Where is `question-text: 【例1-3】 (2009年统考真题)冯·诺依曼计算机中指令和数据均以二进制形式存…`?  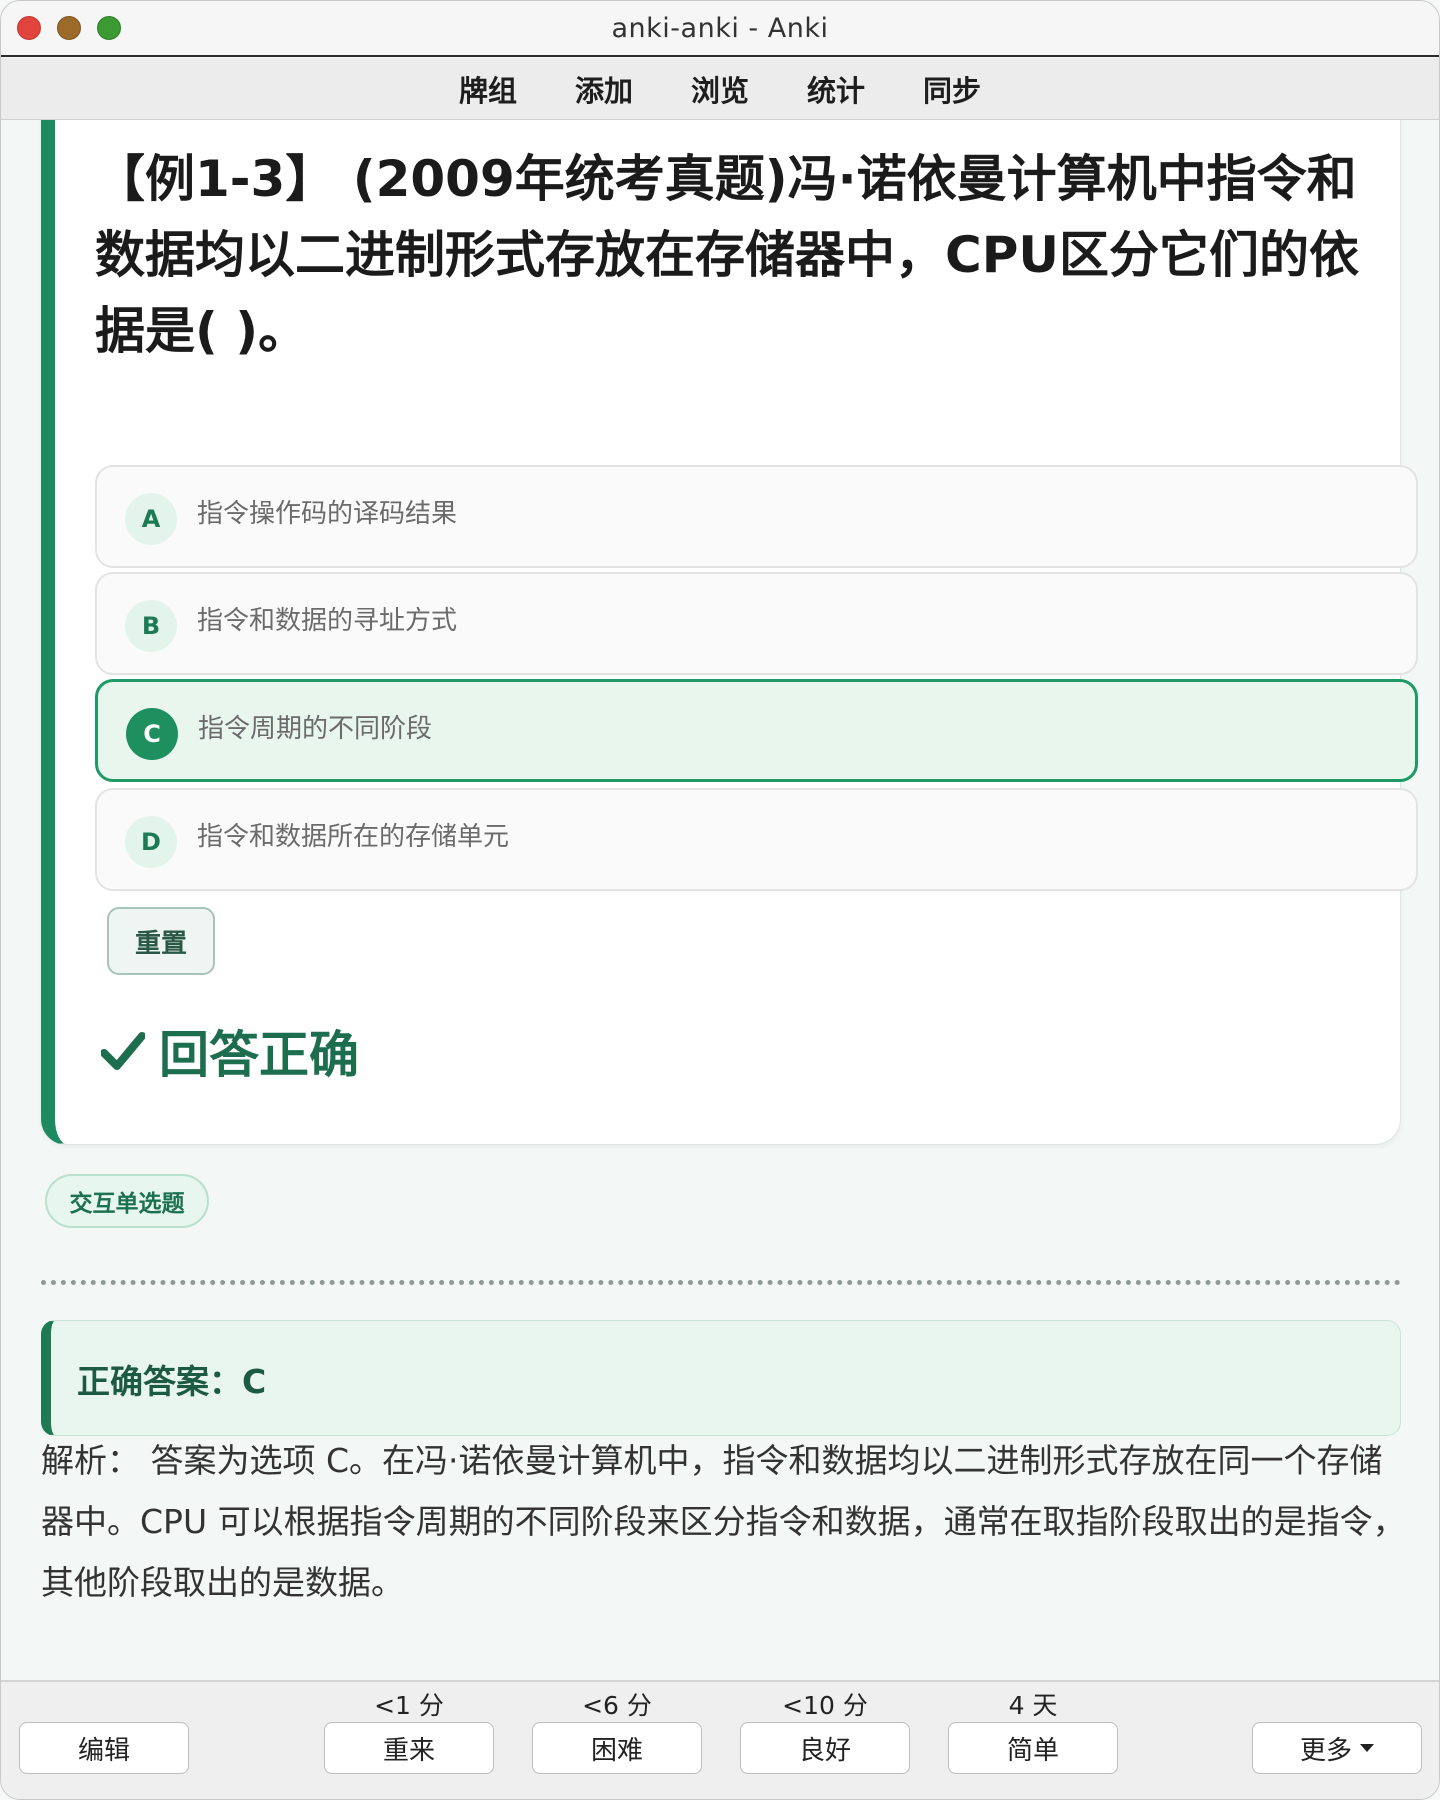
question-text: 【例1-3】 (2009年统考真题)冯·诺依曼计算机中指令和数据均以二进制形式存… is located at coordinates (727, 255).